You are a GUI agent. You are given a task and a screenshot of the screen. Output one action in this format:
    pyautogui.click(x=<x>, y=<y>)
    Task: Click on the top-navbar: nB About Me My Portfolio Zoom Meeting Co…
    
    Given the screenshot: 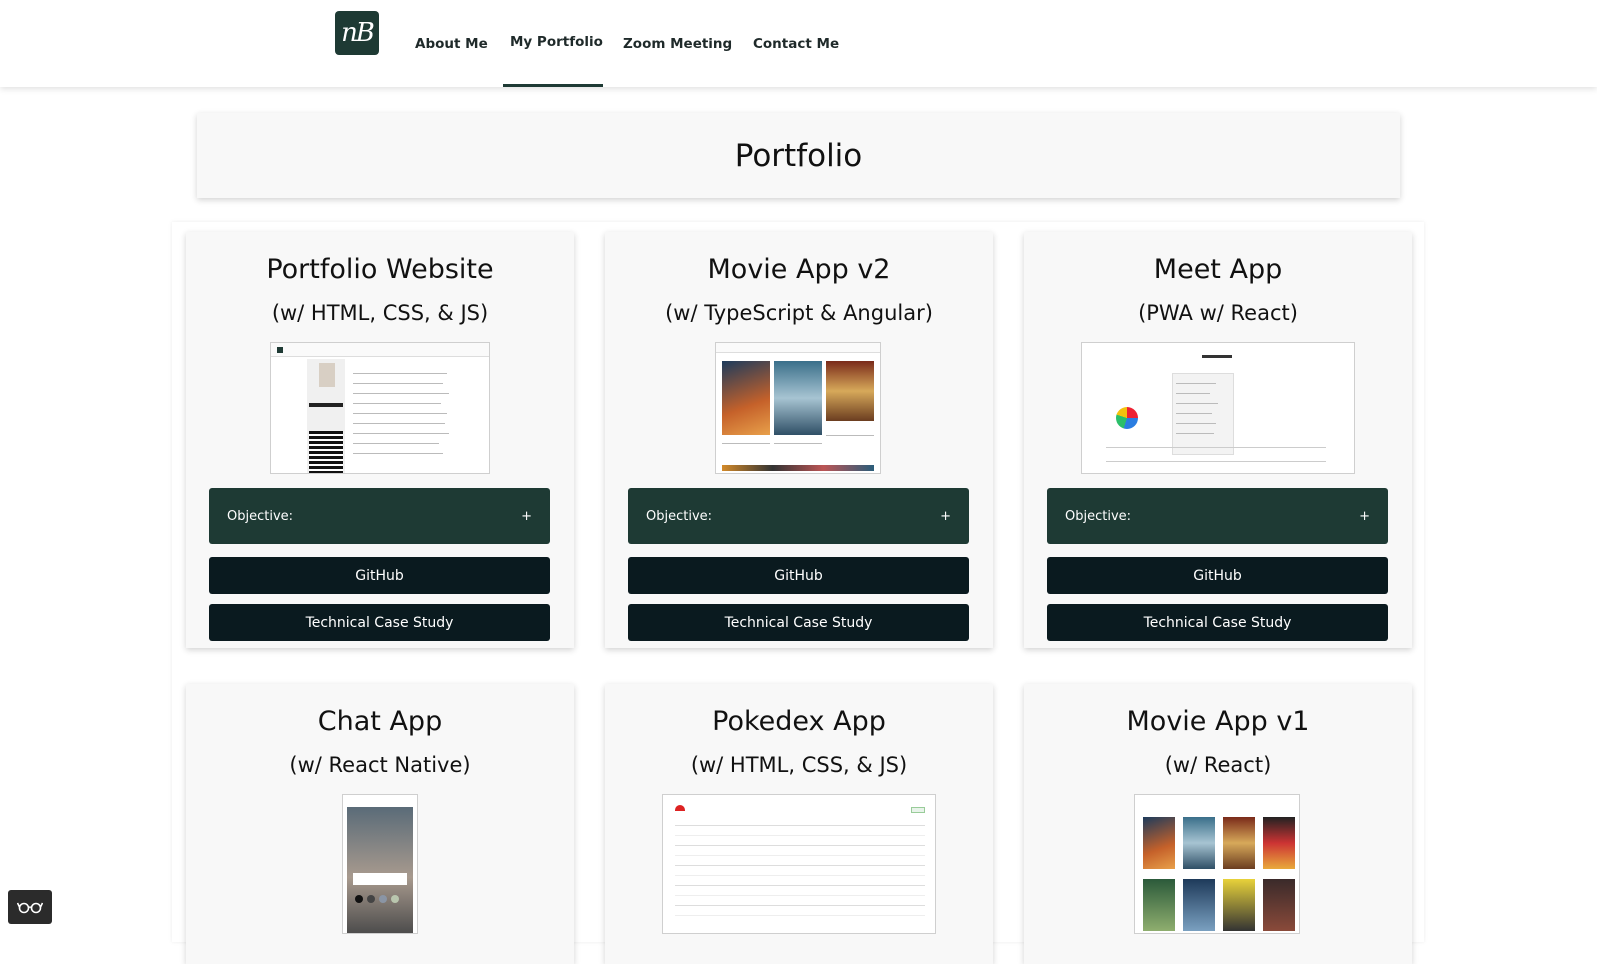 What is the action you would take?
    pyautogui.click(x=798, y=43)
    